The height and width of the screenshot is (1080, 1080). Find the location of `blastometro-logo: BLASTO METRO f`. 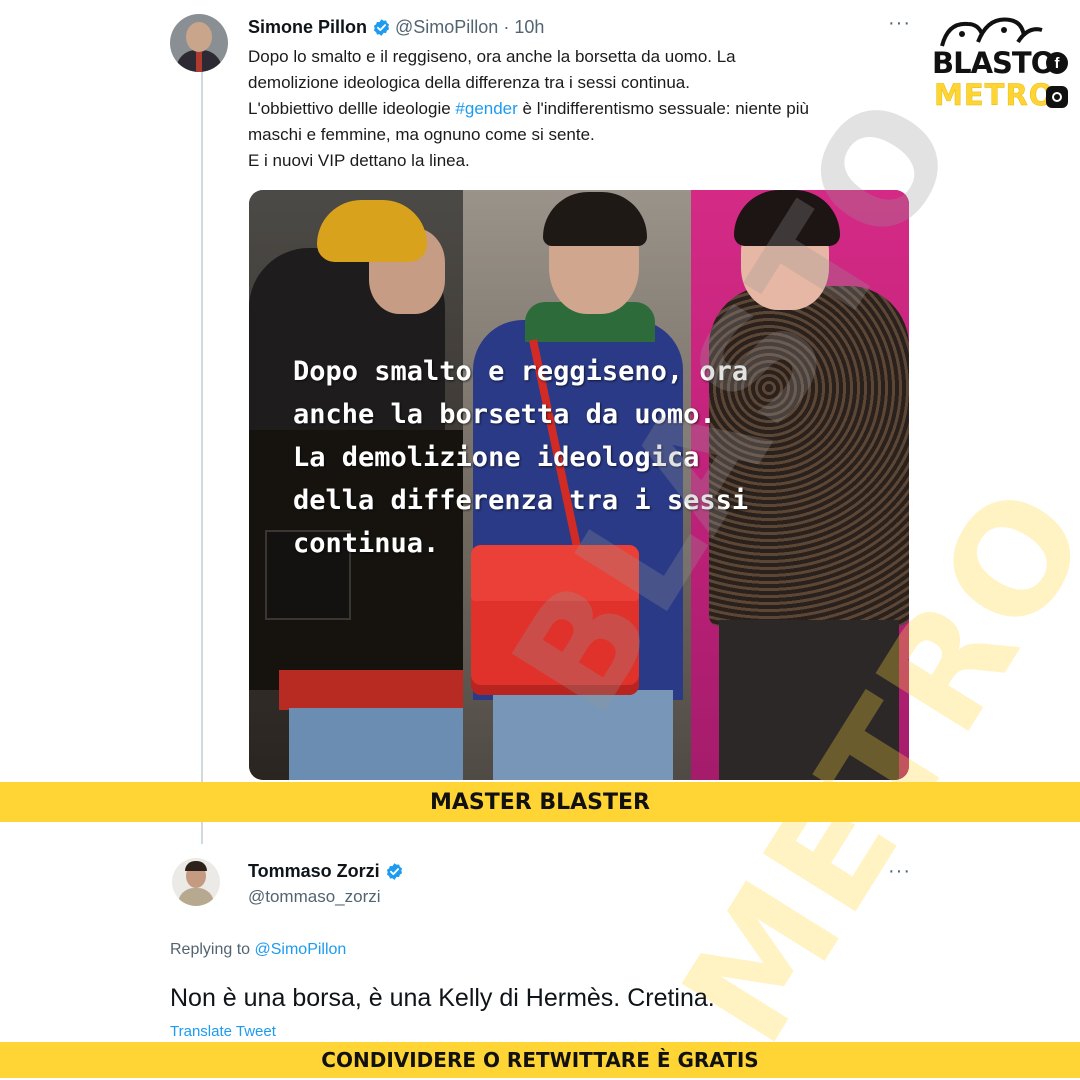

blastometro-logo: BLASTO METRO f is located at coordinates (1002, 72).